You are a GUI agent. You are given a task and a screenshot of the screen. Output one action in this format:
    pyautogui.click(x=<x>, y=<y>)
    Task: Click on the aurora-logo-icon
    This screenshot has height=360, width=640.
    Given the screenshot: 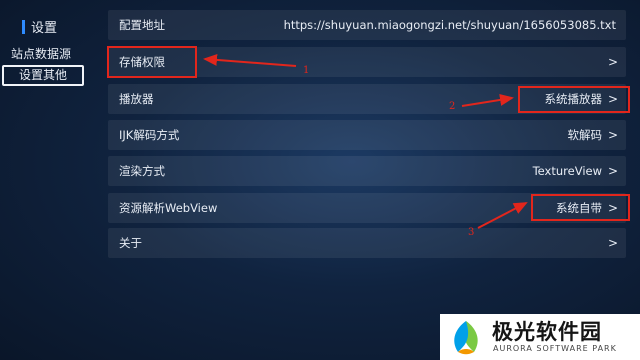 What is the action you would take?
    pyautogui.click(x=466, y=338)
    